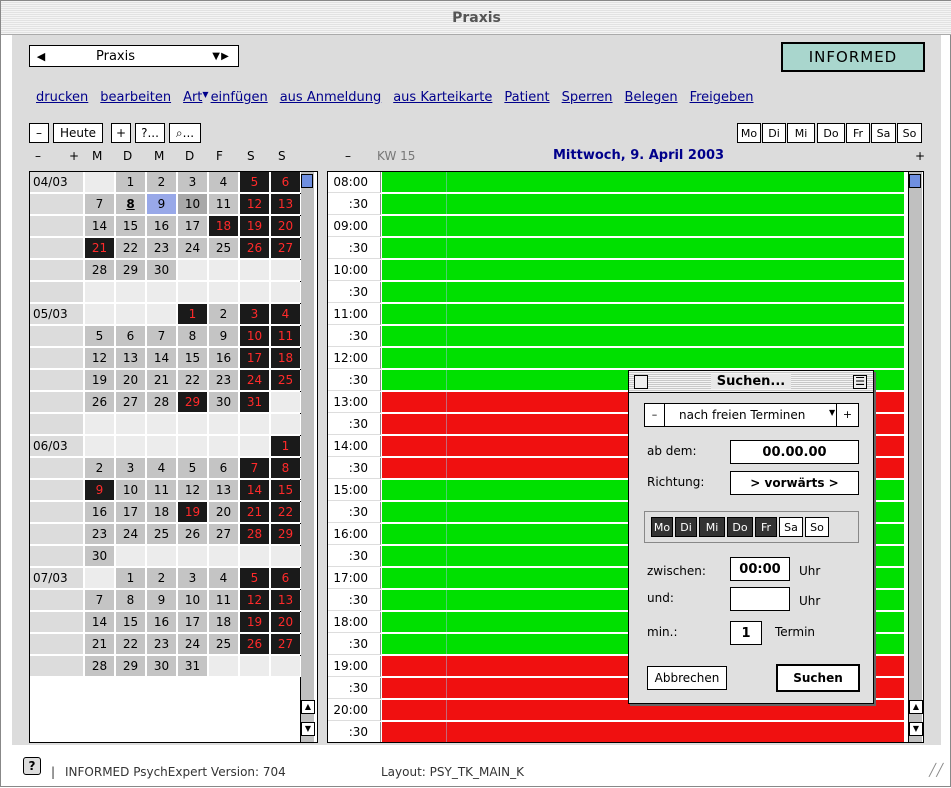  What do you see at coordinates (817, 527) in the screenshot?
I see `dialog-weekday-so: So` at bounding box center [817, 527].